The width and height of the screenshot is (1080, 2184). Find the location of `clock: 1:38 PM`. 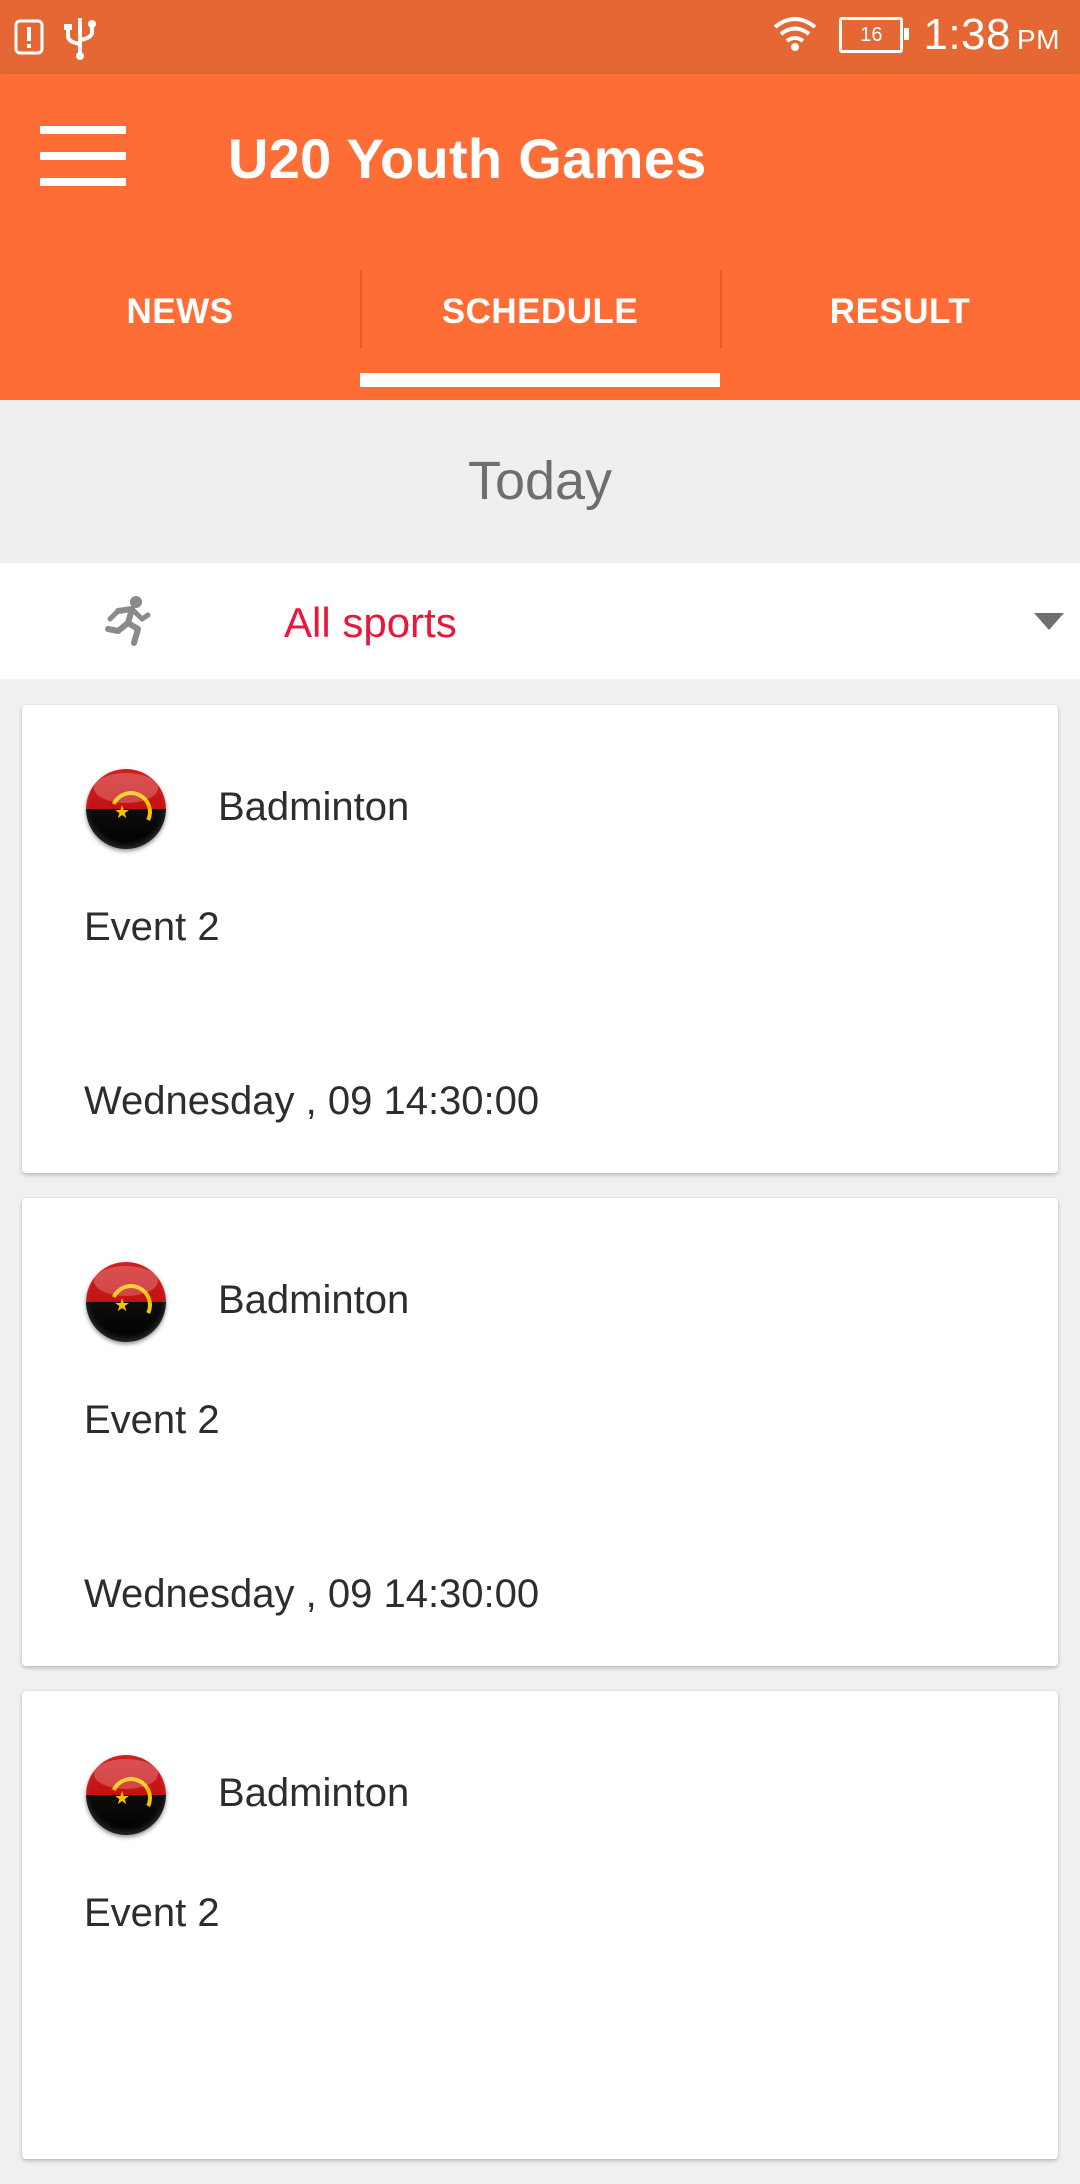

clock: 1:38 PM is located at coordinates (991, 35).